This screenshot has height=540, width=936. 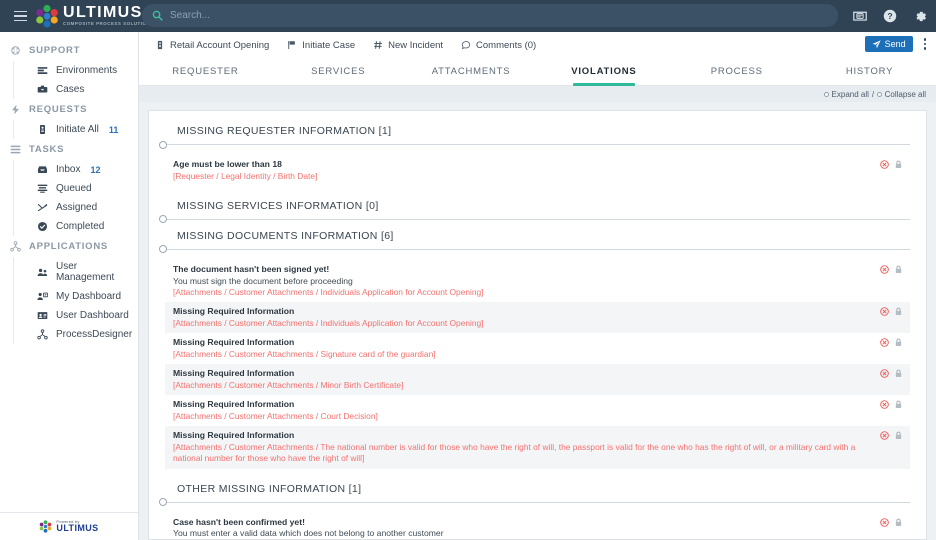 What do you see at coordinates (901, 94) in the screenshot?
I see `collapse-all-button: Collapse all` at bounding box center [901, 94].